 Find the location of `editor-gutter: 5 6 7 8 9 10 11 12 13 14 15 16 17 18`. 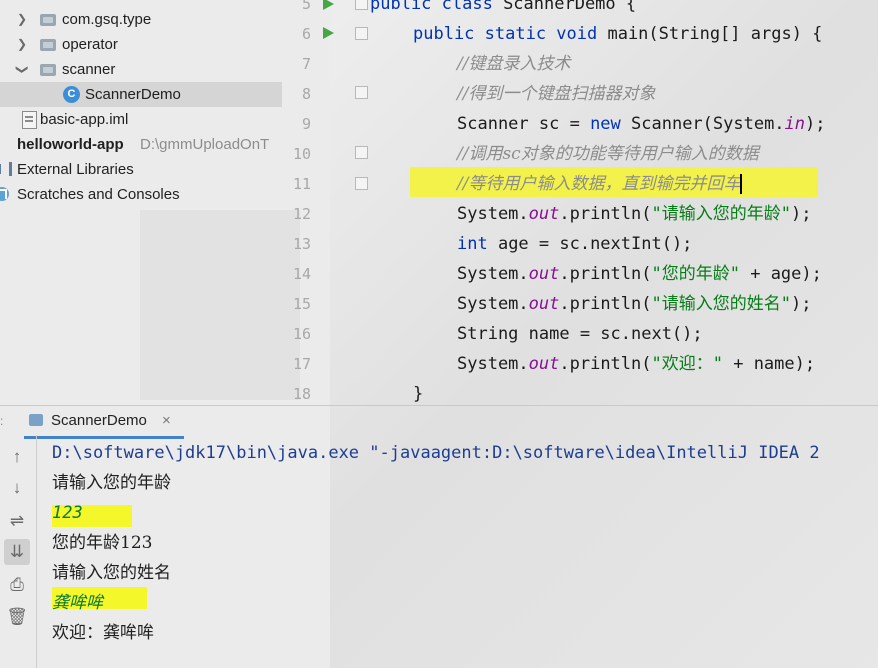

editor-gutter: 5 6 7 8 9 10 11 12 13 14 15 16 17 18 is located at coordinates (325, 202).